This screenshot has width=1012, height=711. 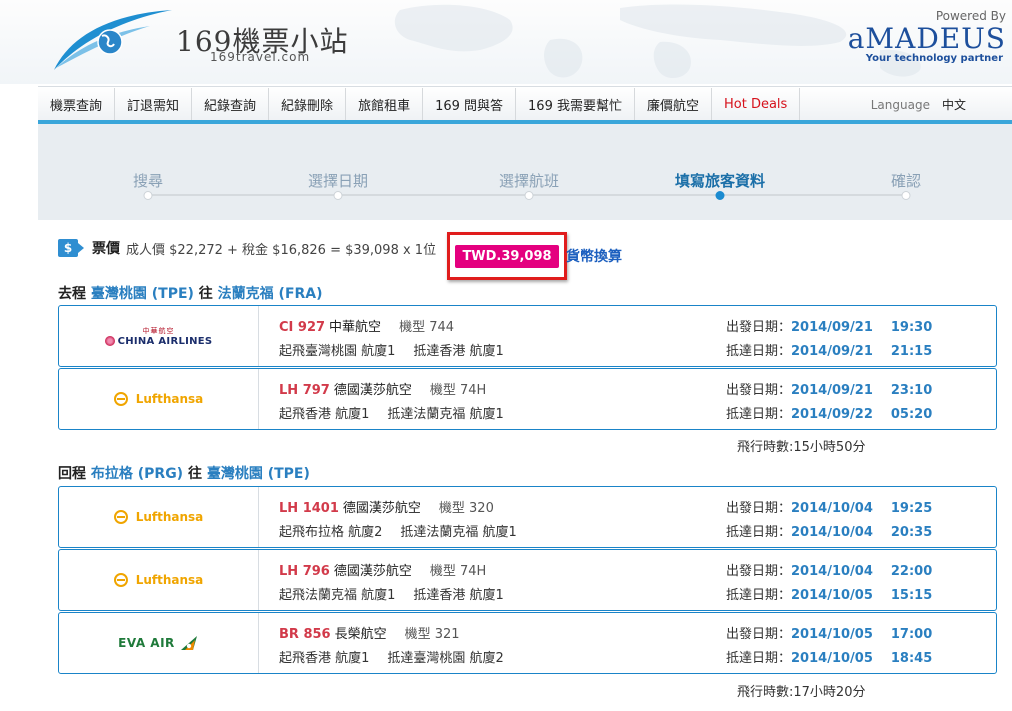 What do you see at coordinates (801, 447) in the screenshot?
I see `outbound-duration: 飛行時數:15小時50分` at bounding box center [801, 447].